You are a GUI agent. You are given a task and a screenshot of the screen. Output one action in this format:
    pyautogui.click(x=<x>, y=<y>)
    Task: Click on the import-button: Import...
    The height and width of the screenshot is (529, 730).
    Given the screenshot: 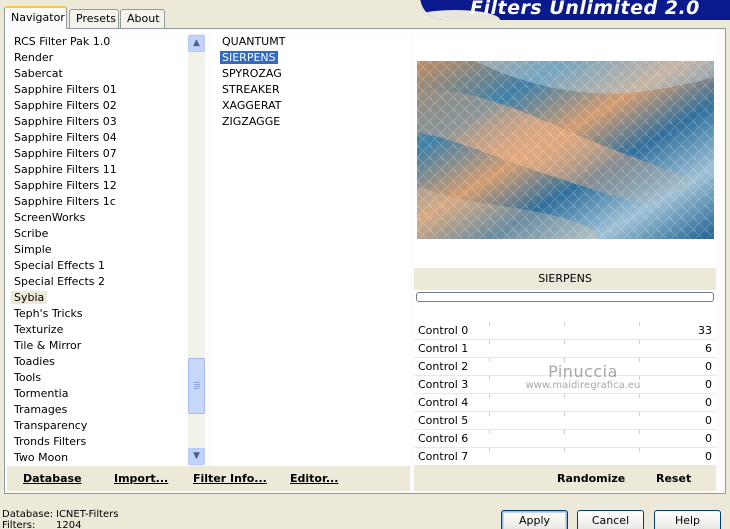 What is the action you would take?
    pyautogui.click(x=141, y=478)
    